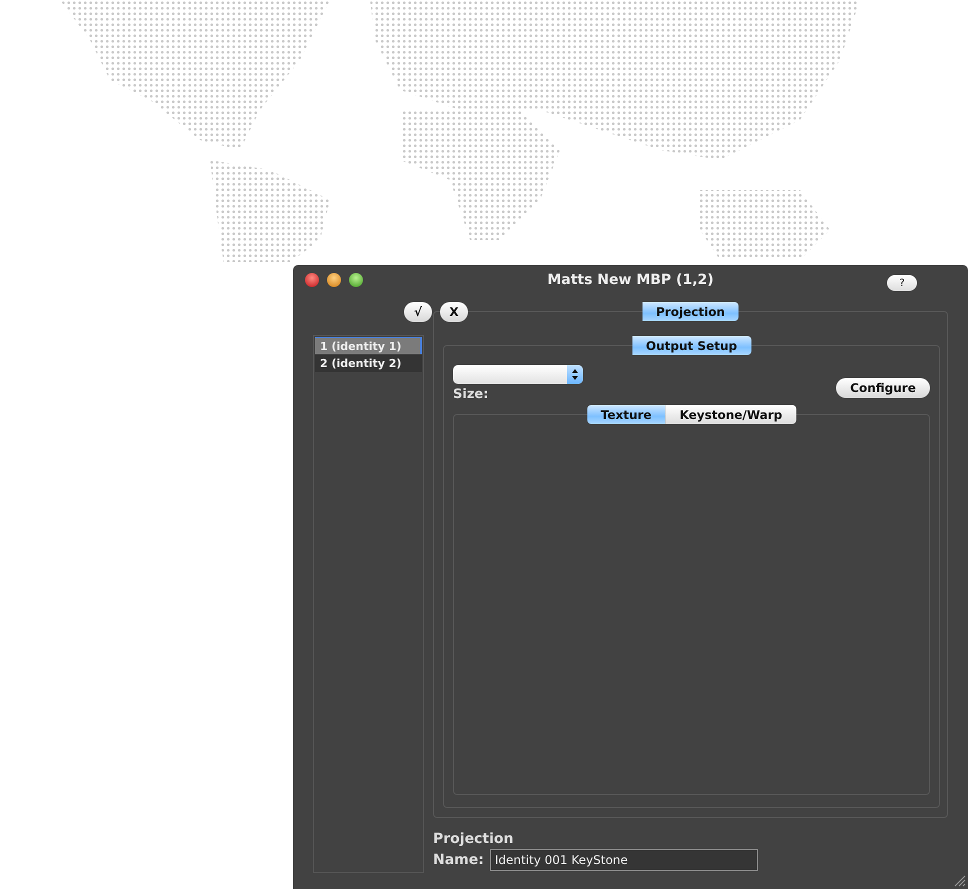 The image size is (968, 889). What do you see at coordinates (312, 280) in the screenshot?
I see `close-button` at bounding box center [312, 280].